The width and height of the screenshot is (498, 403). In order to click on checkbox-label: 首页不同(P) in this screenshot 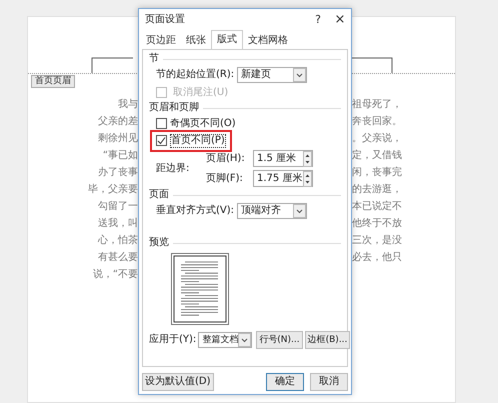, I will do `click(198, 141)`.